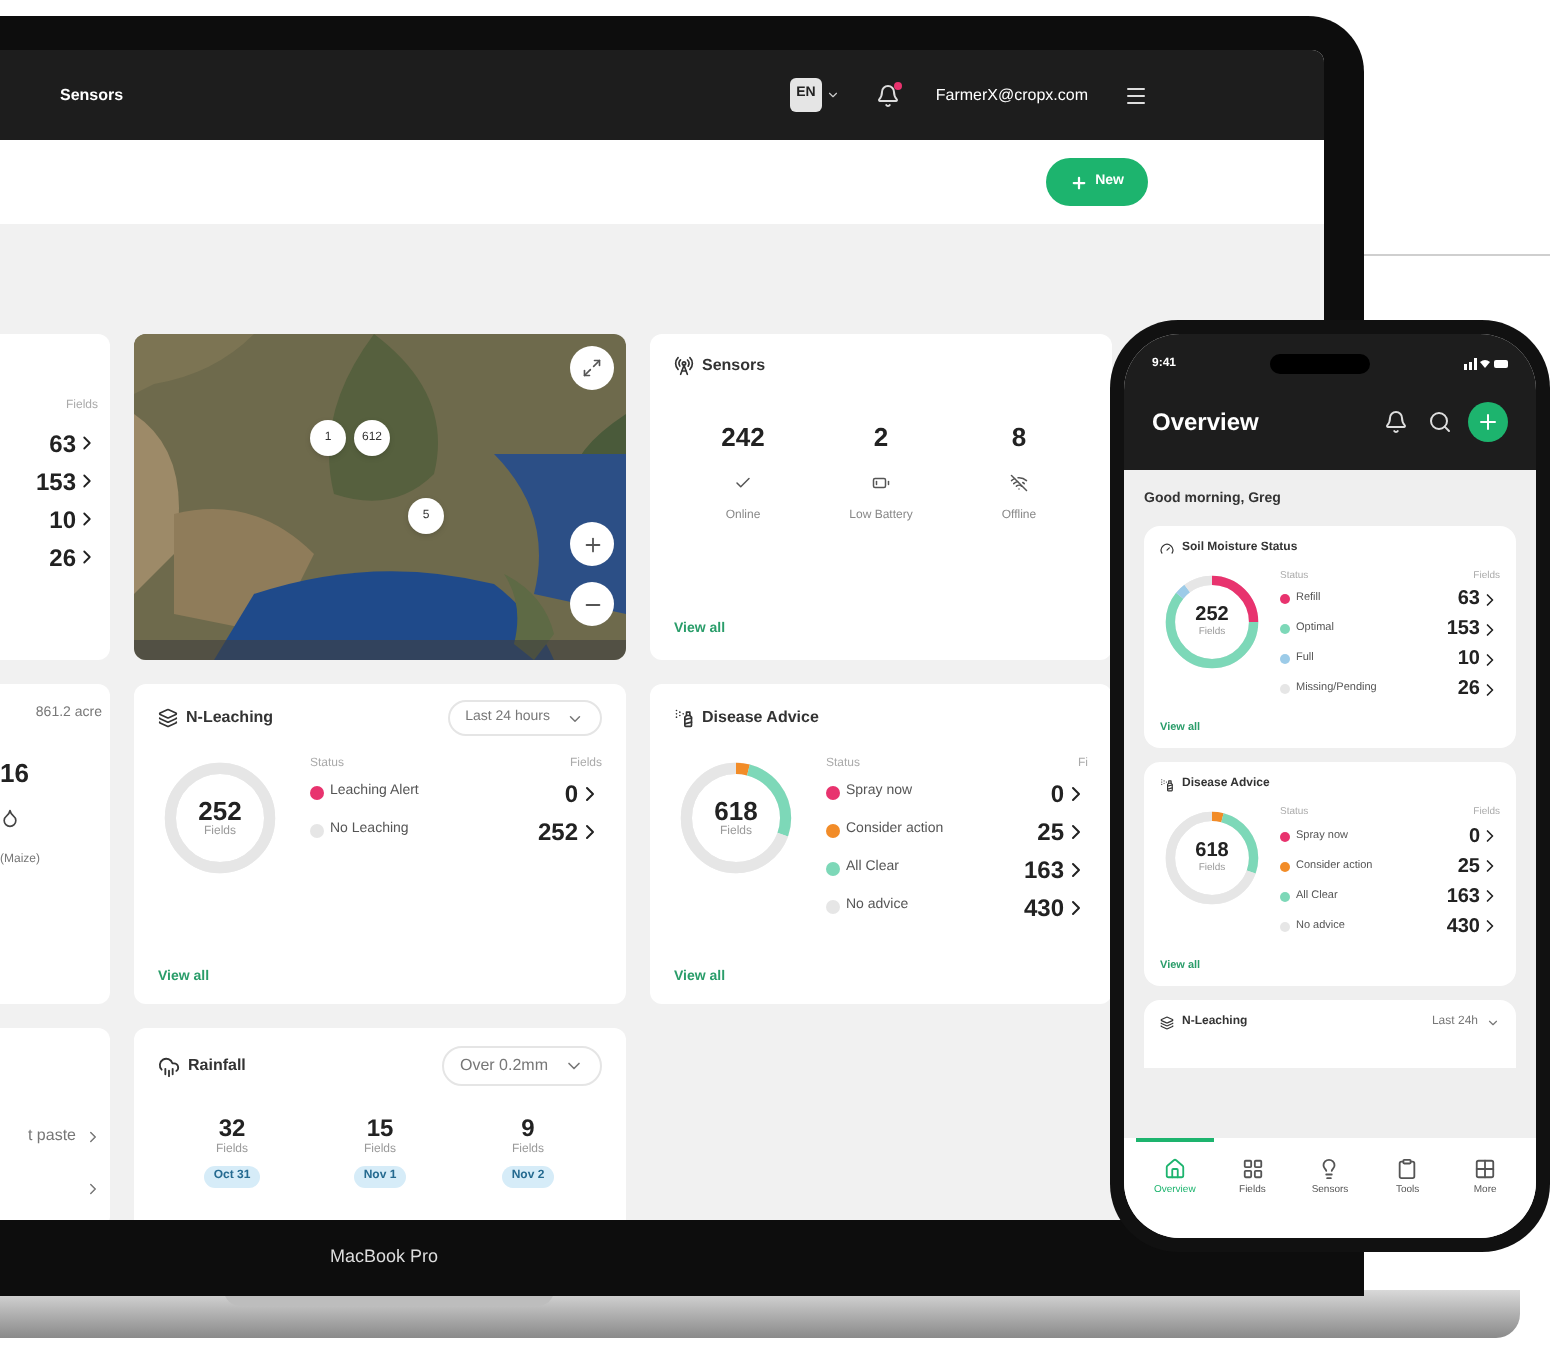  What do you see at coordinates (528, 1128) in the screenshot?
I see `rain-count: 9` at bounding box center [528, 1128].